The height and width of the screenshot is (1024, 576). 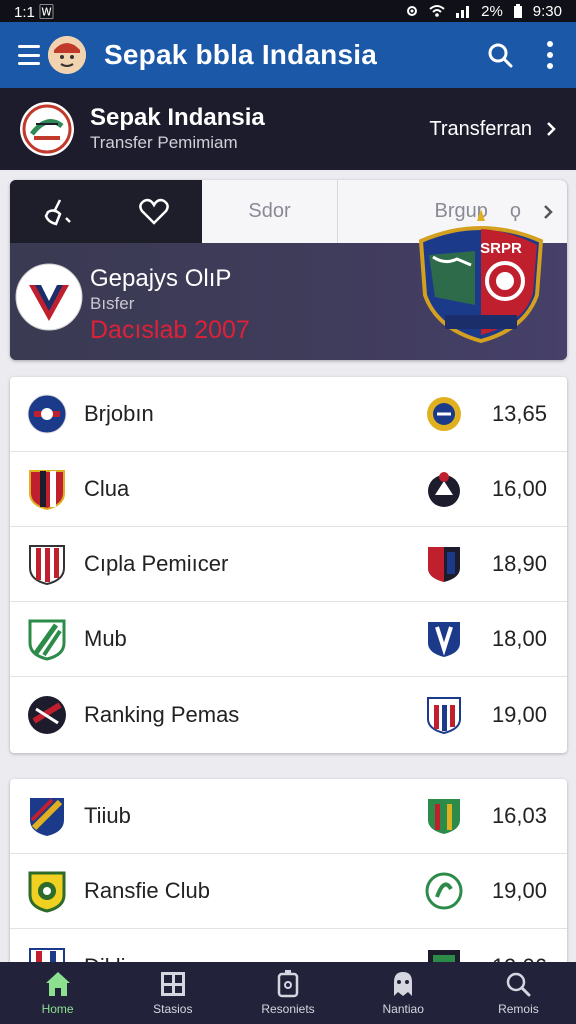 What do you see at coordinates (47, 129) in the screenshot?
I see `league-logo` at bounding box center [47, 129].